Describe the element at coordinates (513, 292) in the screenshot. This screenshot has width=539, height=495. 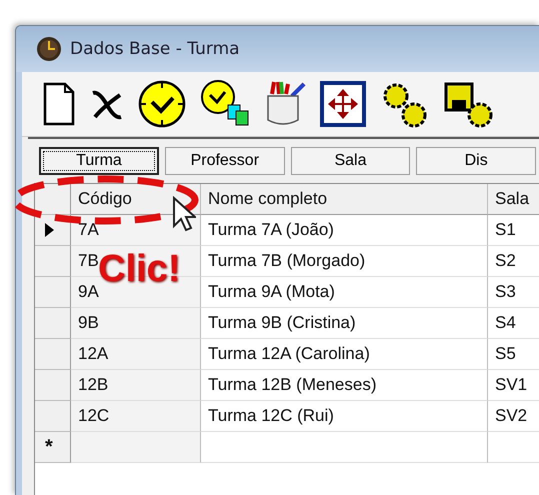
I see `table-cell: S3` at that location.